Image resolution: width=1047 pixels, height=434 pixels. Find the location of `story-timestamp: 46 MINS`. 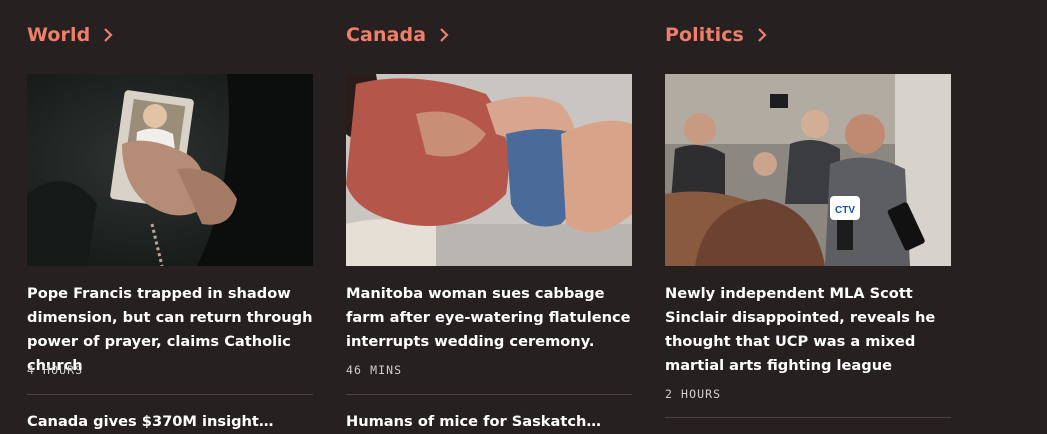

story-timestamp: 46 MINS is located at coordinates (374, 370).